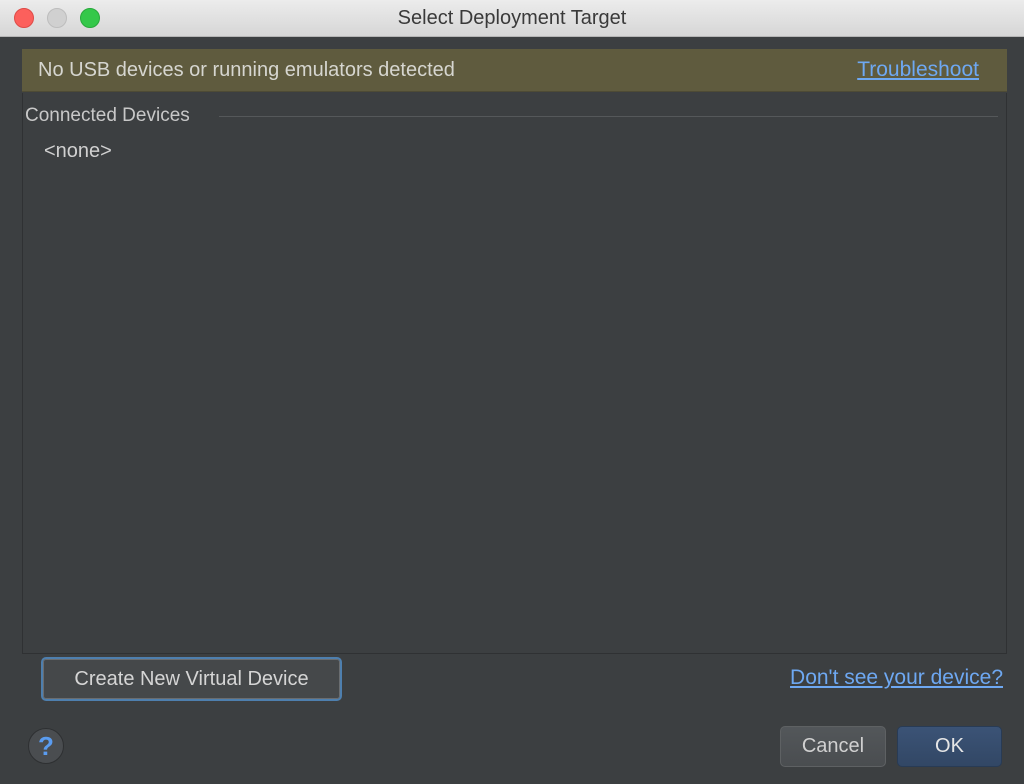 Image resolution: width=1024 pixels, height=784 pixels. Describe the element at coordinates (918, 70) in the screenshot. I see `troubleshoot-link: Troubleshoot` at that location.